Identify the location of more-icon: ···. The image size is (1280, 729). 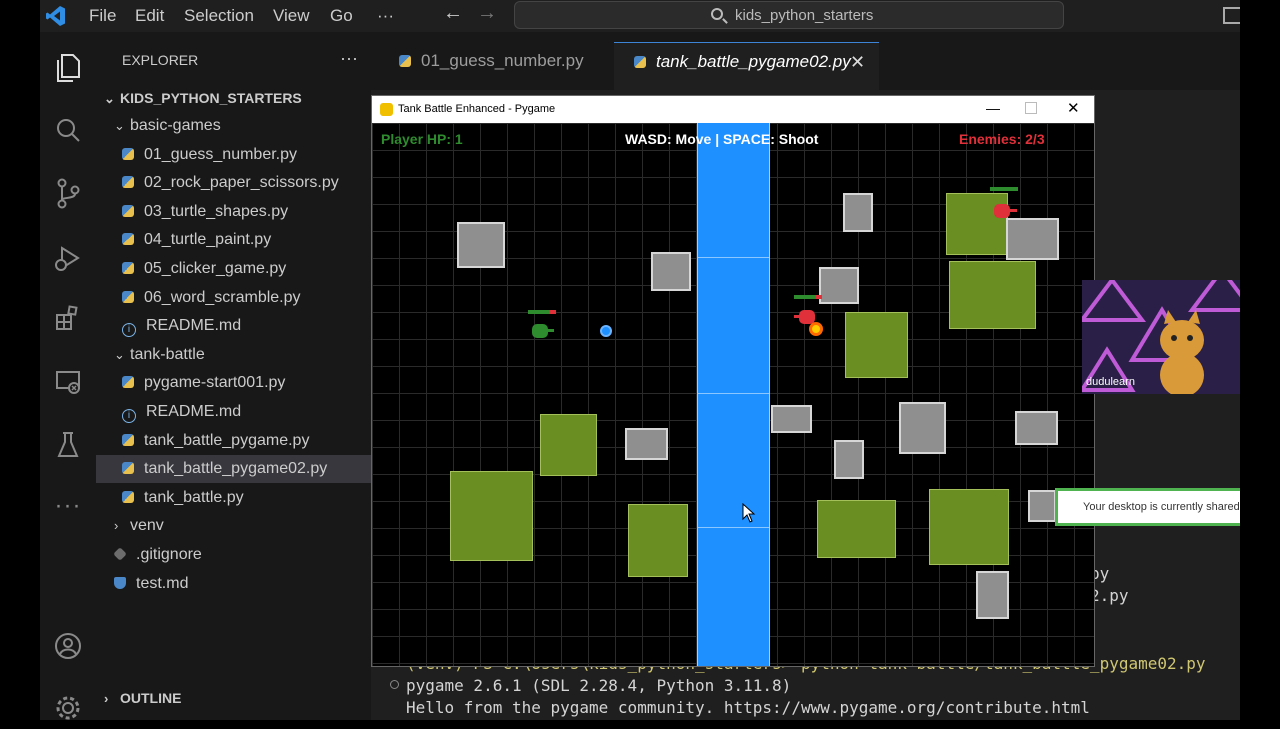
(68, 506).